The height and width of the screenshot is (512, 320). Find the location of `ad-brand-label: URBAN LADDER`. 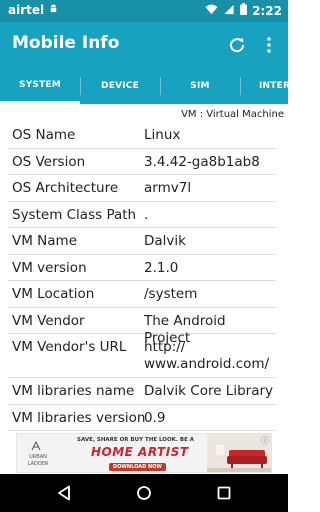

ad-brand-label: URBAN LADDER is located at coordinates (38, 460).